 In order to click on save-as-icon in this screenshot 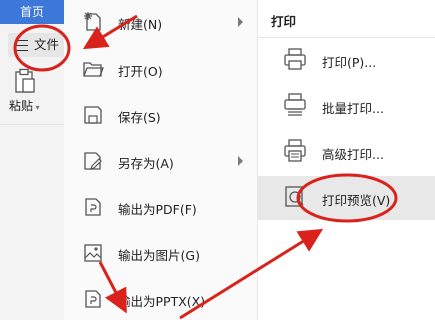, I will do `click(93, 161)`.